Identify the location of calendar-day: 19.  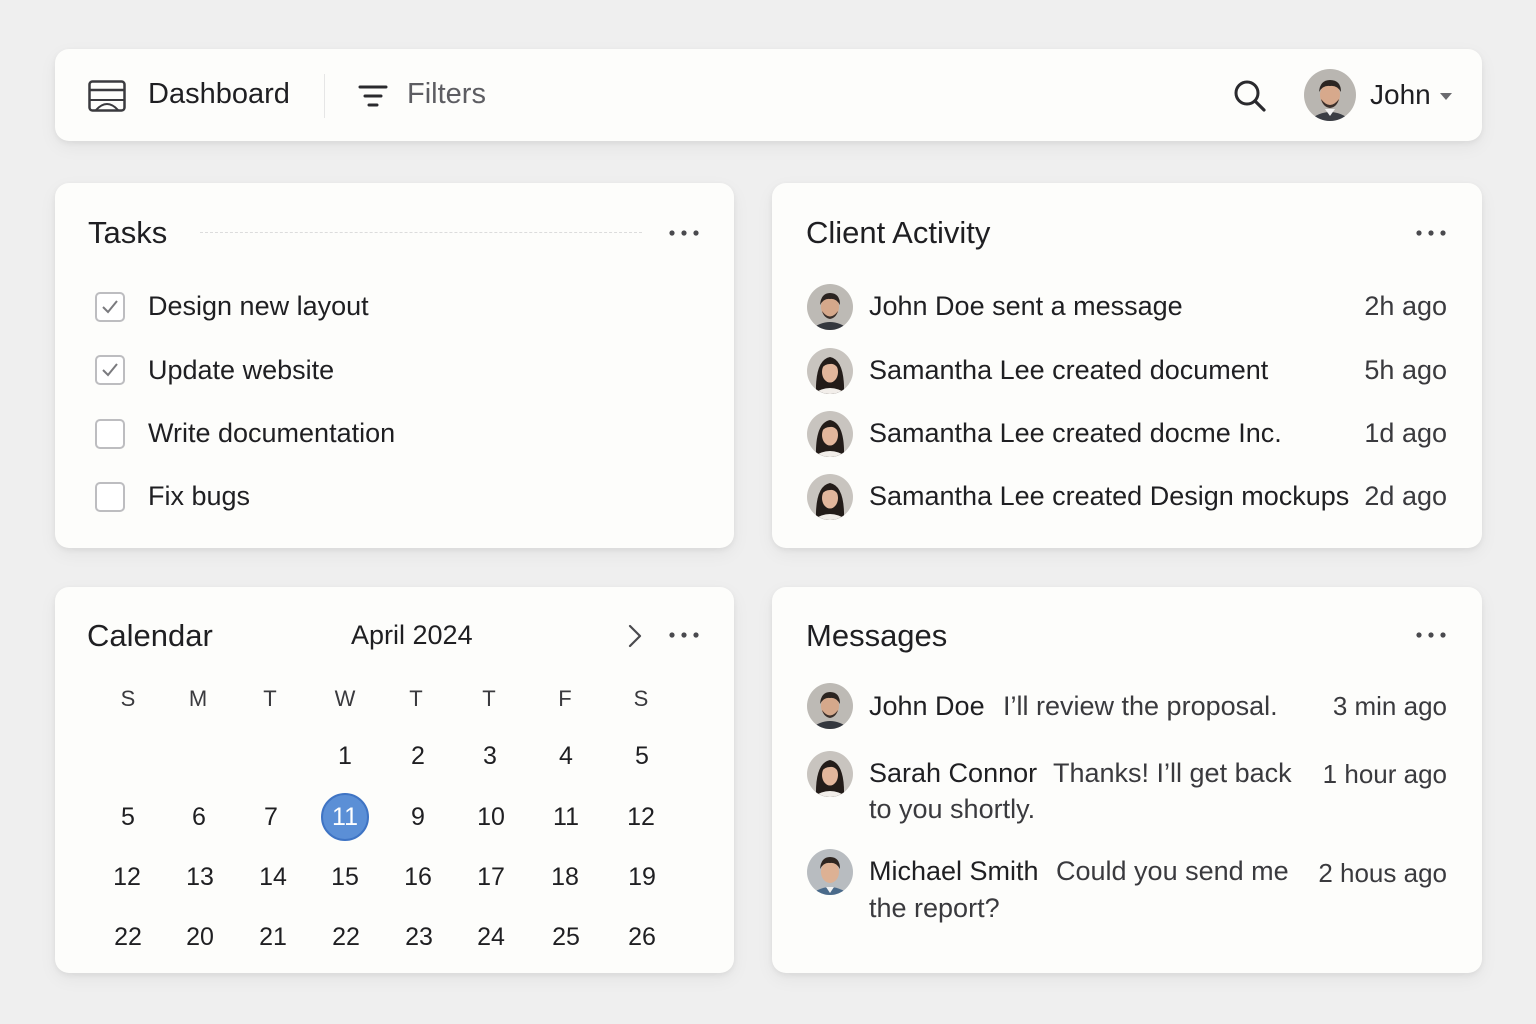
(642, 877).